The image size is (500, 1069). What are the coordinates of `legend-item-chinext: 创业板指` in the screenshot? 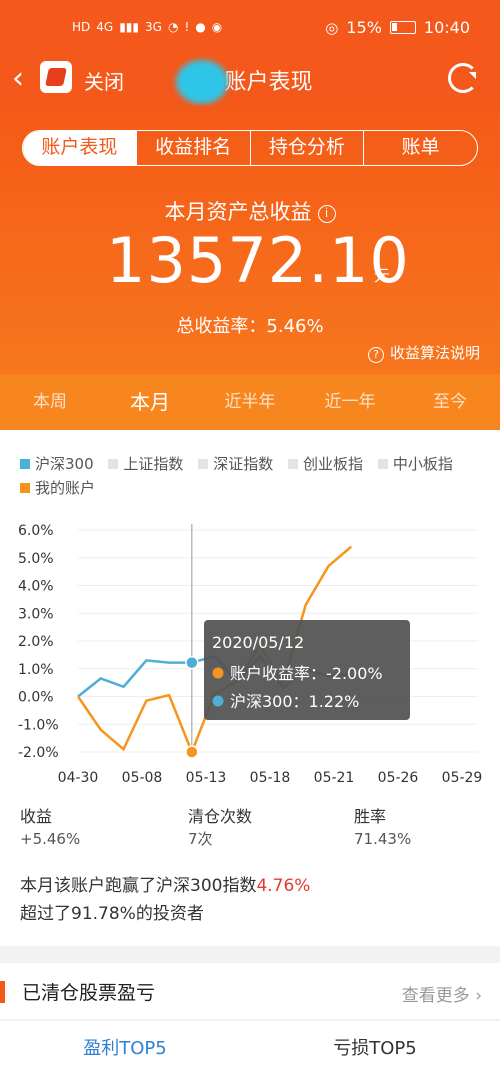 It's located at (325, 464).